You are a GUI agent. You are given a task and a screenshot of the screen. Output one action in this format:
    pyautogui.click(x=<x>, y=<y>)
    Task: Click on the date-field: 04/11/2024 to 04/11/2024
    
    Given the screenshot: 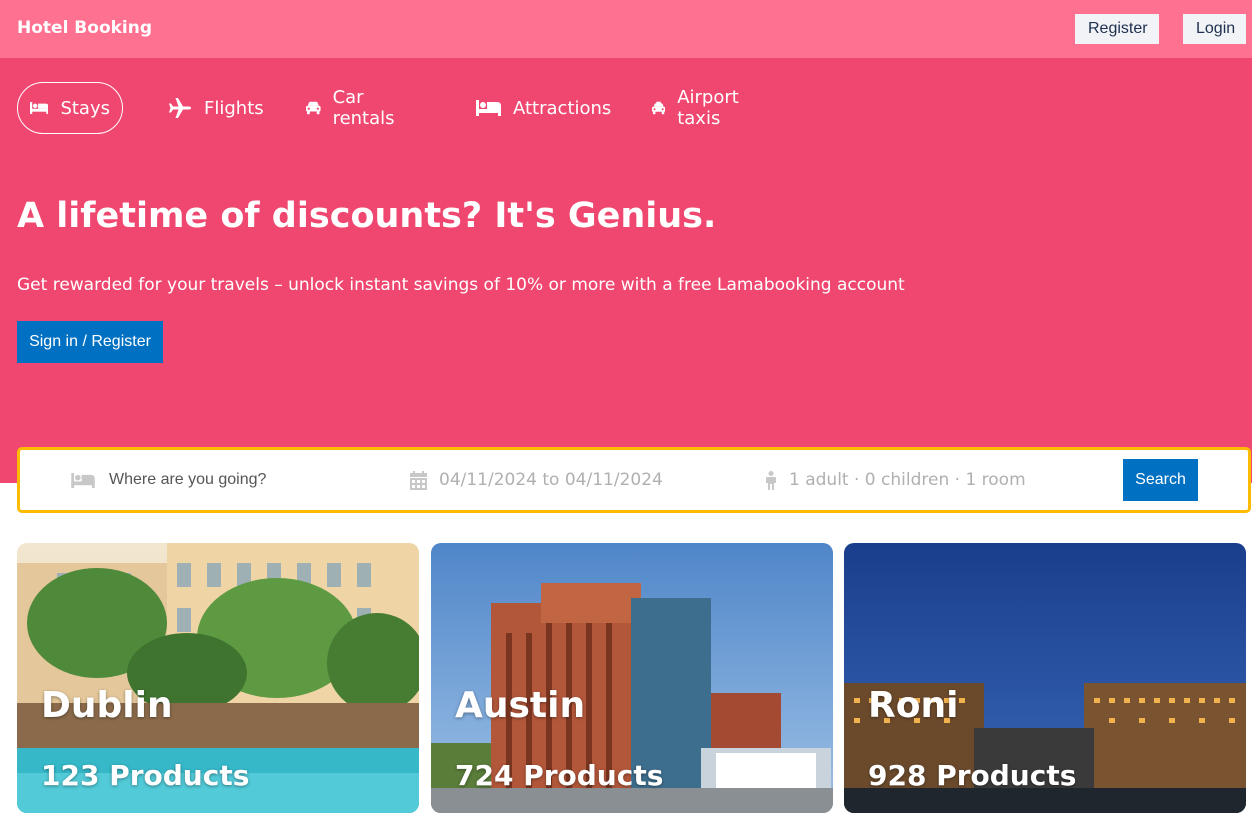 What is the action you would take?
    pyautogui.click(x=536, y=480)
    